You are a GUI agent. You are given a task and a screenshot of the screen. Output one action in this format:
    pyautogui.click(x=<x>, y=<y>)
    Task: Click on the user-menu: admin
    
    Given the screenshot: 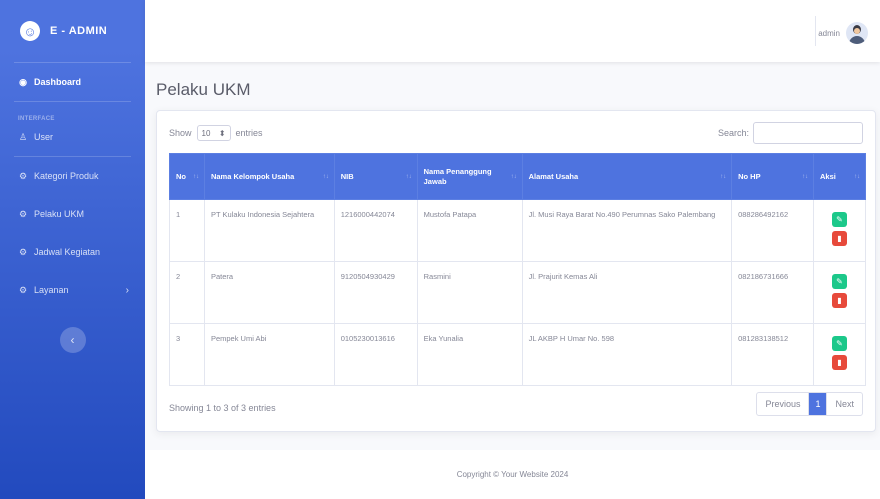 What is the action you would take?
    pyautogui.click(x=843, y=33)
    